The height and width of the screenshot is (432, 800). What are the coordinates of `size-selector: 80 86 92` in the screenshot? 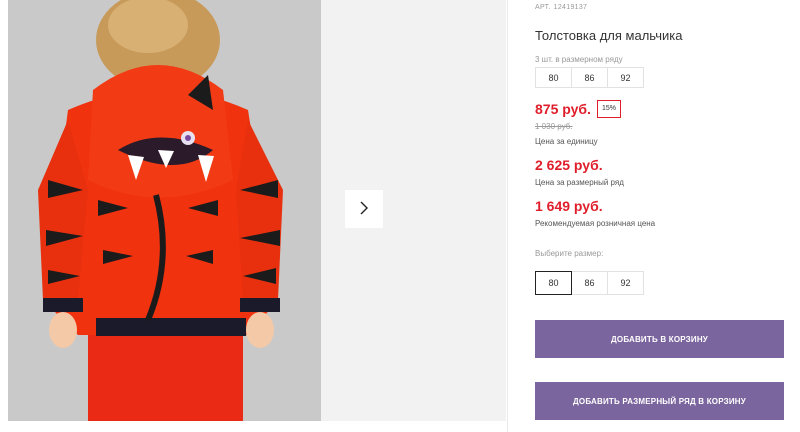 It's located at (589, 283).